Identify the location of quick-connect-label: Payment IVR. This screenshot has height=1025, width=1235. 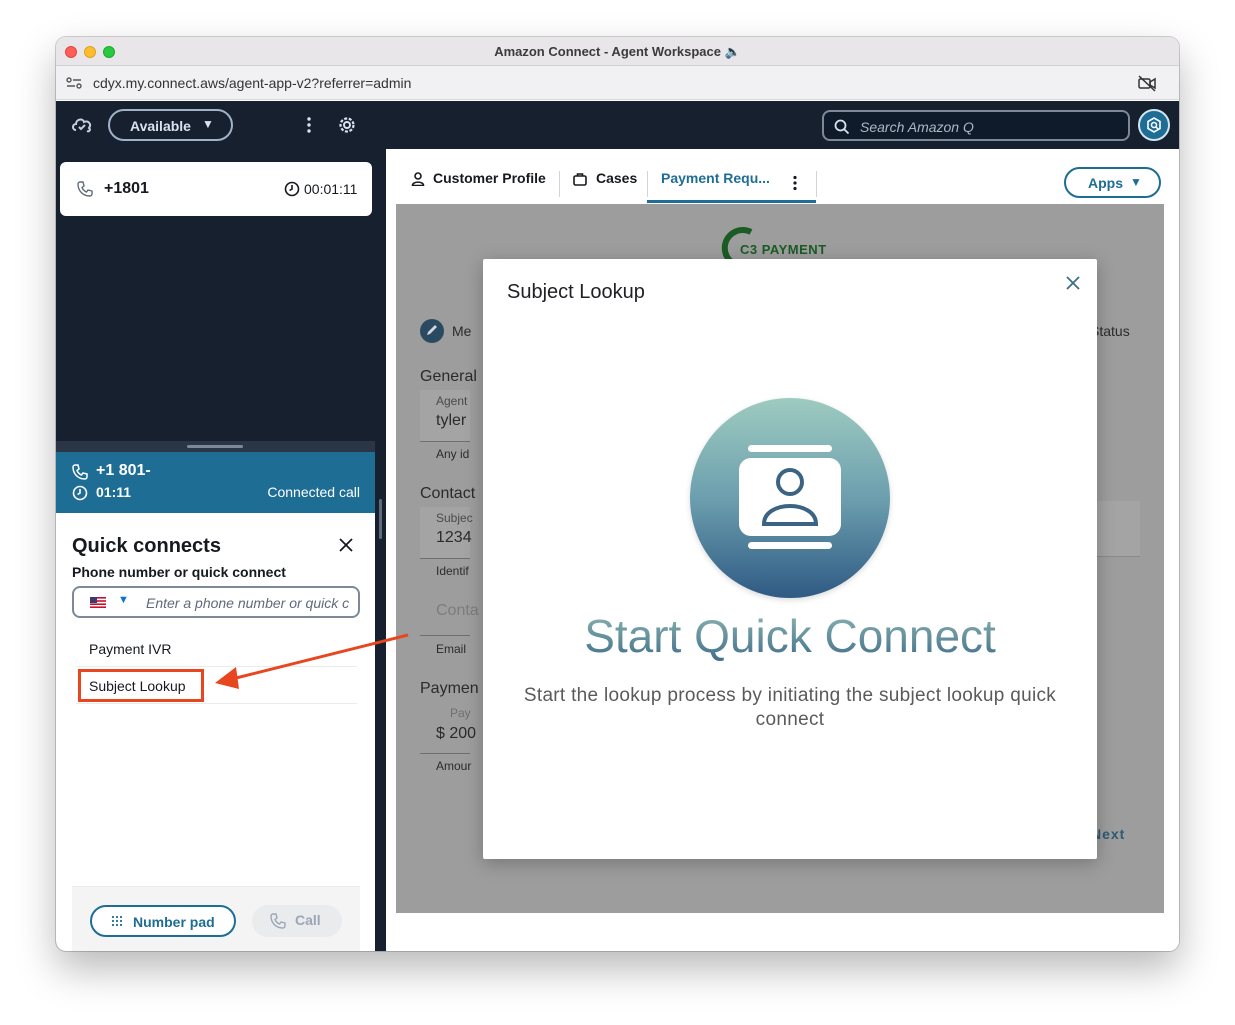
(130, 649).